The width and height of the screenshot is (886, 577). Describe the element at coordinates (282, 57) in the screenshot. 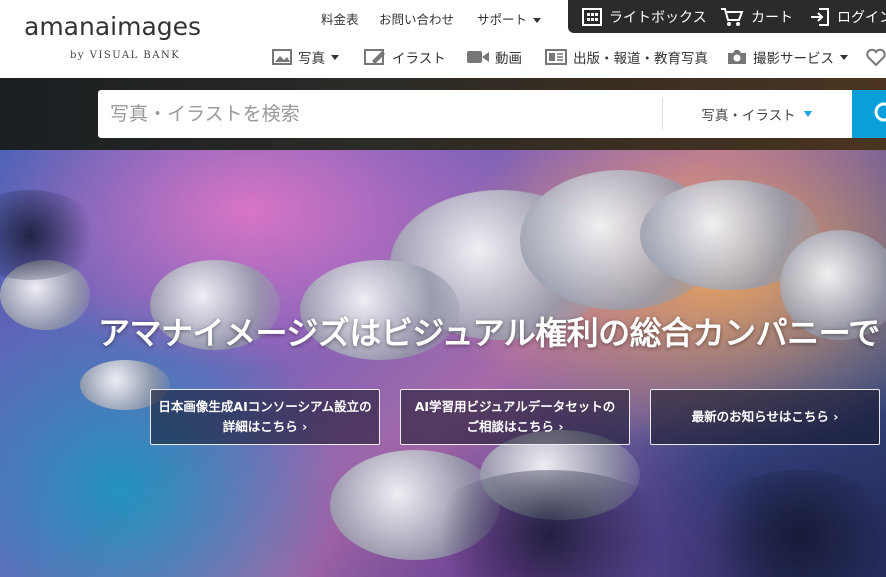

I see `photo-icon` at that location.